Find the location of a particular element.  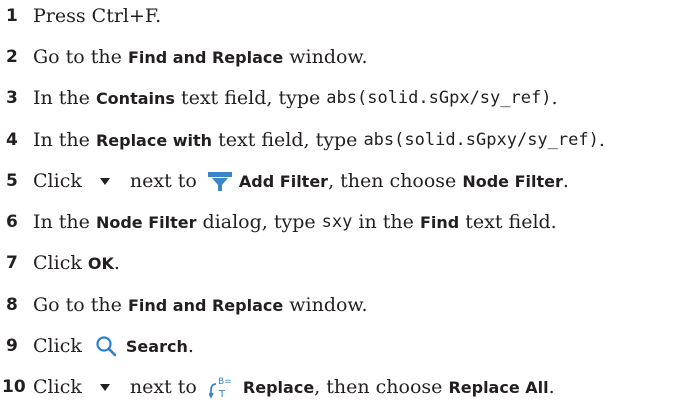

ui-label-ok: OK is located at coordinates (100, 263).